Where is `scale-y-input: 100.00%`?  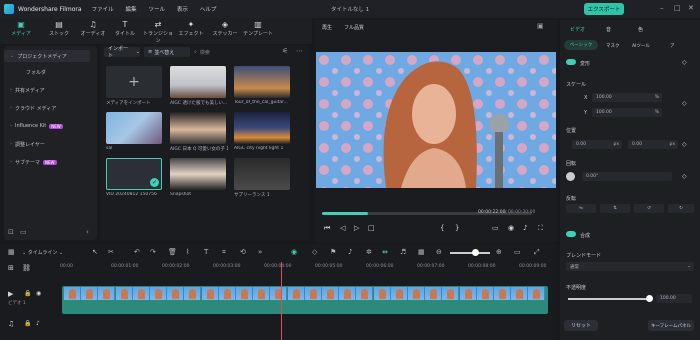 scale-y-input: 100.00% is located at coordinates (627, 112).